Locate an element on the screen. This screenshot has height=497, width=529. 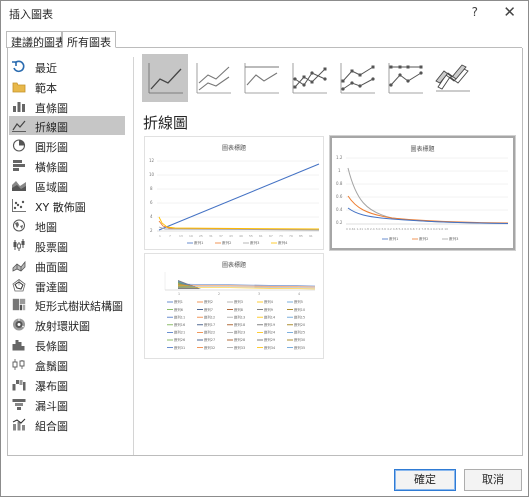
legend-entry: 數列15 is located at coordinates (299, 316).